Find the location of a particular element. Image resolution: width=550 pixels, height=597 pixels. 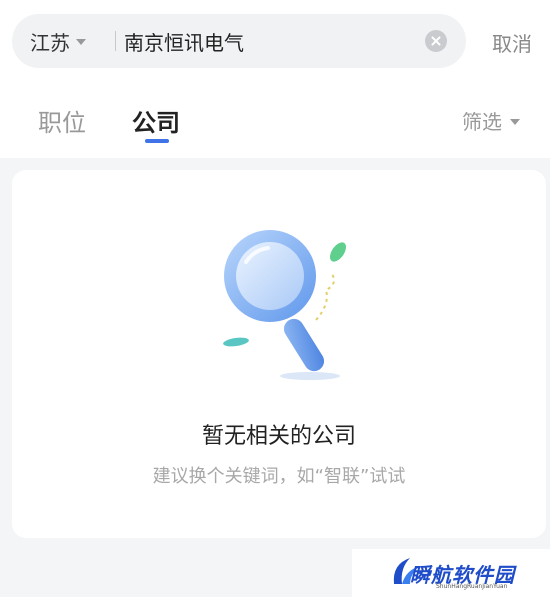

search-input is located at coordinates (269, 41).